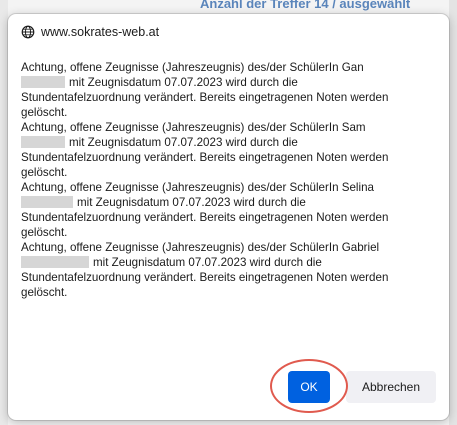  I want to click on ok-button: OK, so click(309, 387).